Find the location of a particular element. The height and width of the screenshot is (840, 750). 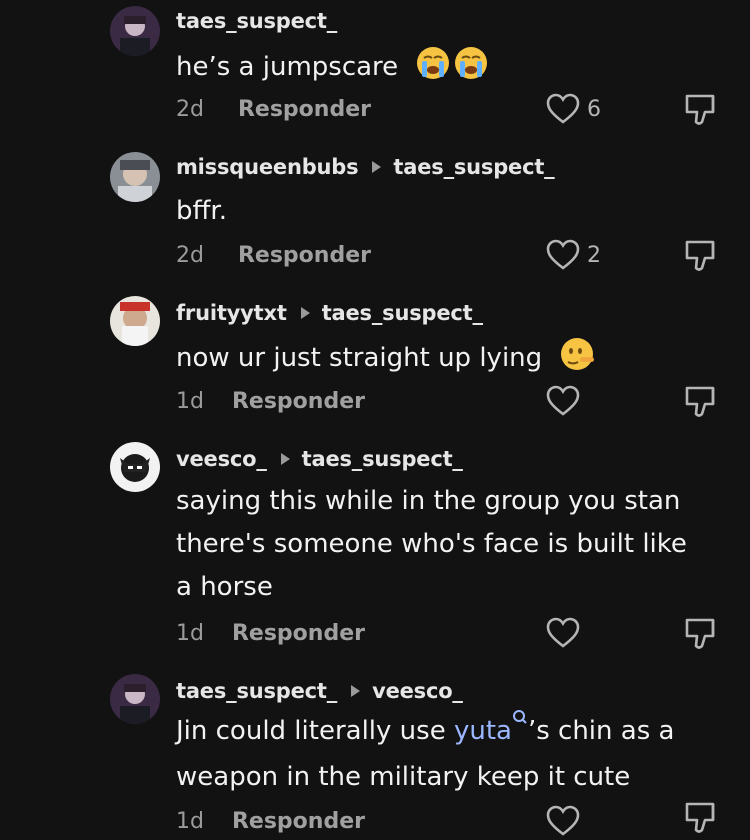

comment-body-line: there's someone who's face is built like is located at coordinates (431, 544).